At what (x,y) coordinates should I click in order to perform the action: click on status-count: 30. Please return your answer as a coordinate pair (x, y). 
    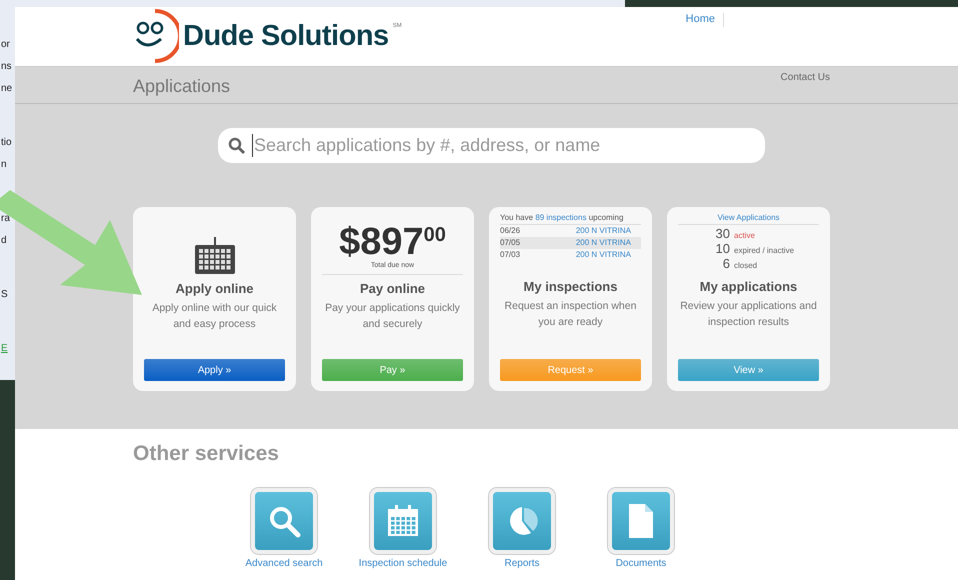
    Looking at the image, I should click on (722, 233).